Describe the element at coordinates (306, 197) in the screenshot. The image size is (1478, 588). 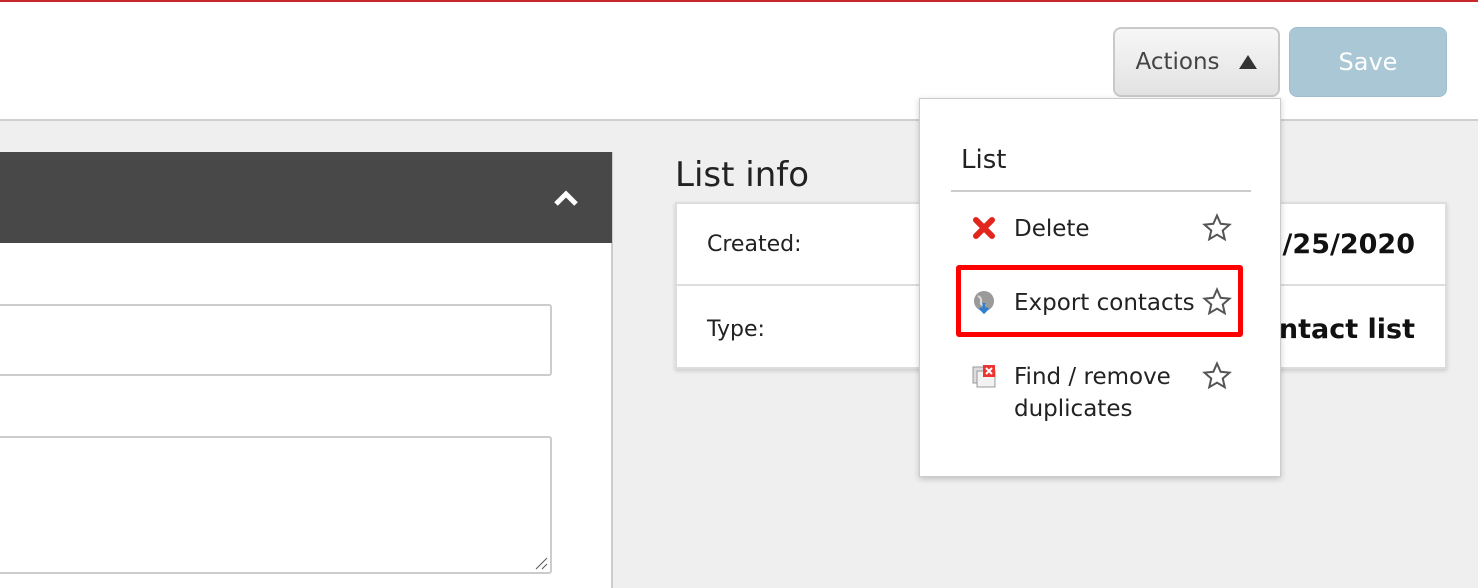
I see `panel-header` at that location.